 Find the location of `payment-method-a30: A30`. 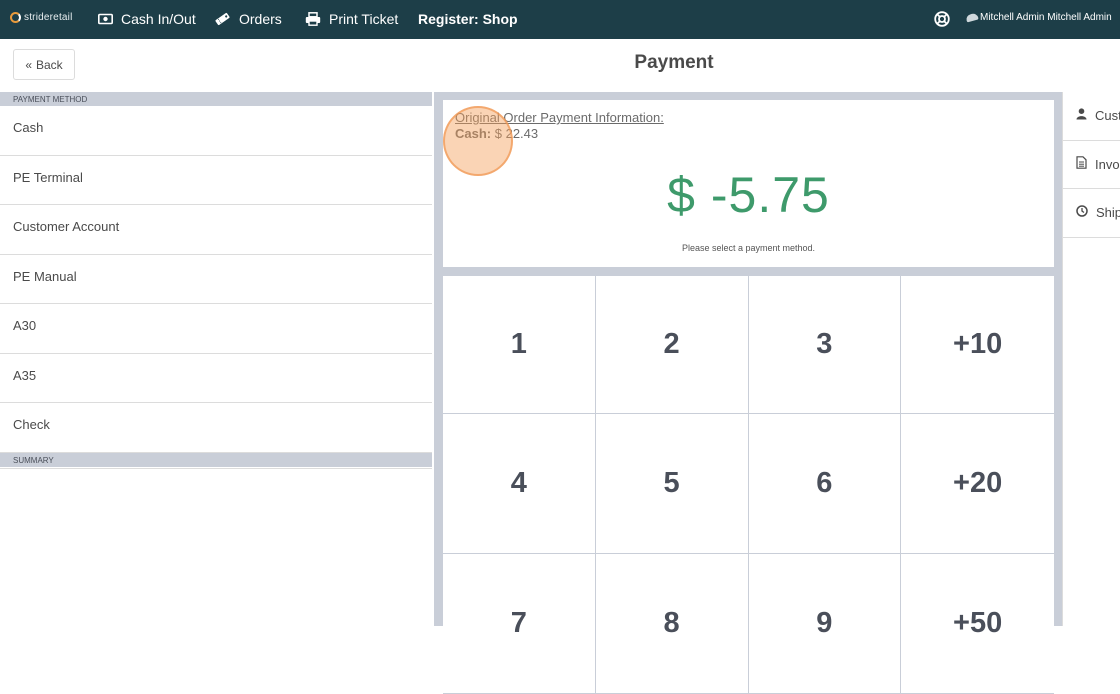

payment-method-a30: A30 is located at coordinates (216, 329).